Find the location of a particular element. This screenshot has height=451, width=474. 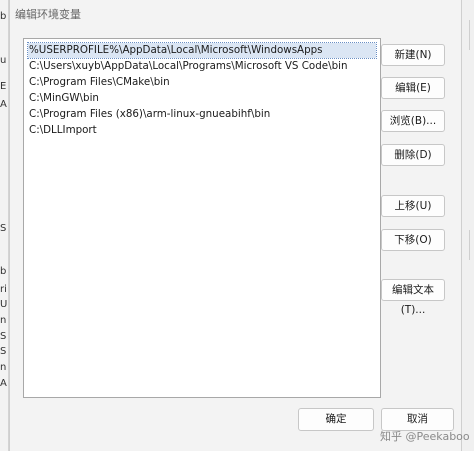

dialog-title: 编辑环境变量 is located at coordinates (48, 14).